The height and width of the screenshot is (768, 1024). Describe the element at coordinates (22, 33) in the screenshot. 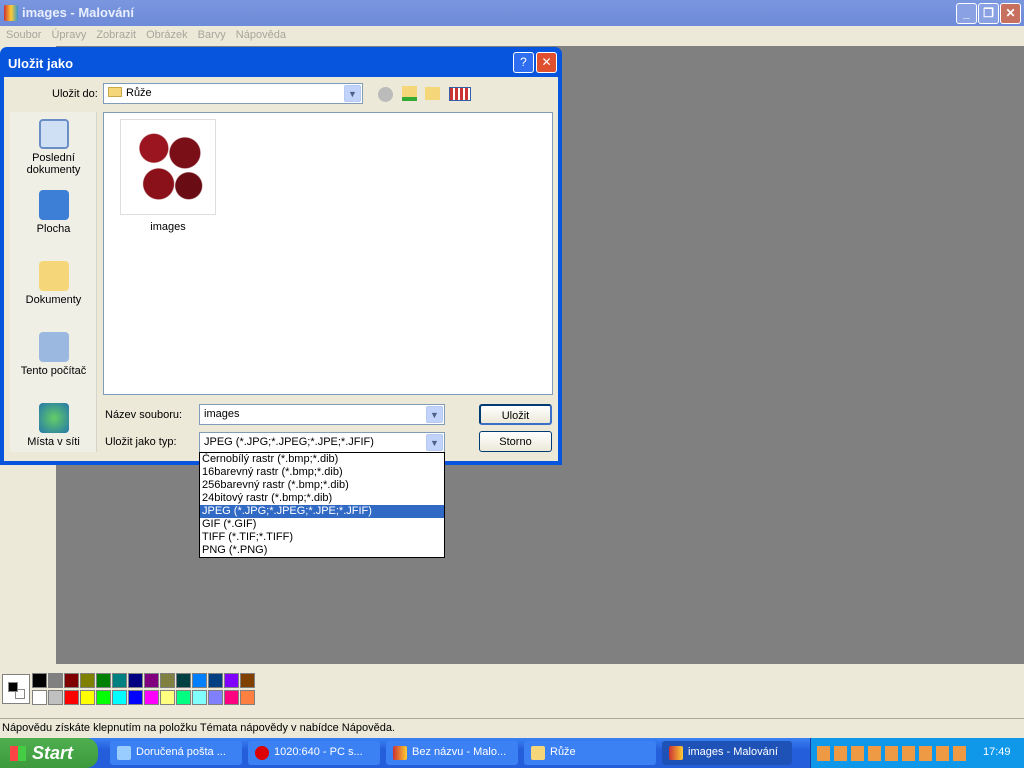

I see `menu-soubor: Soubor` at that location.